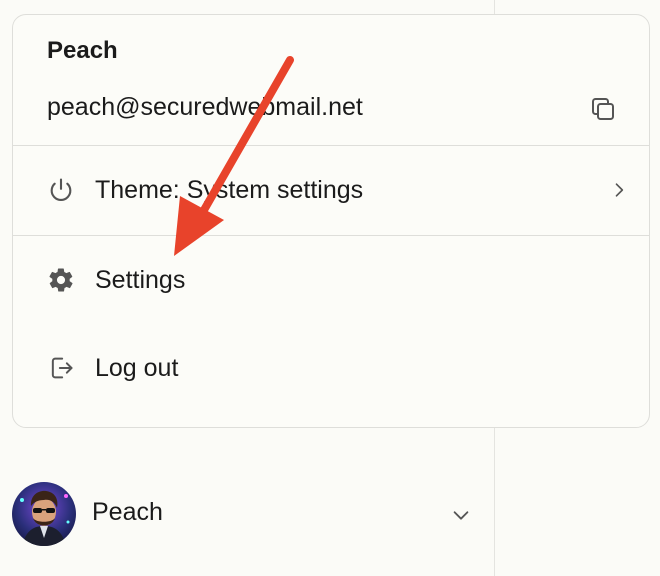 The height and width of the screenshot is (576, 660). Describe the element at coordinates (61, 190) in the screenshot. I see `power-icon` at that location.